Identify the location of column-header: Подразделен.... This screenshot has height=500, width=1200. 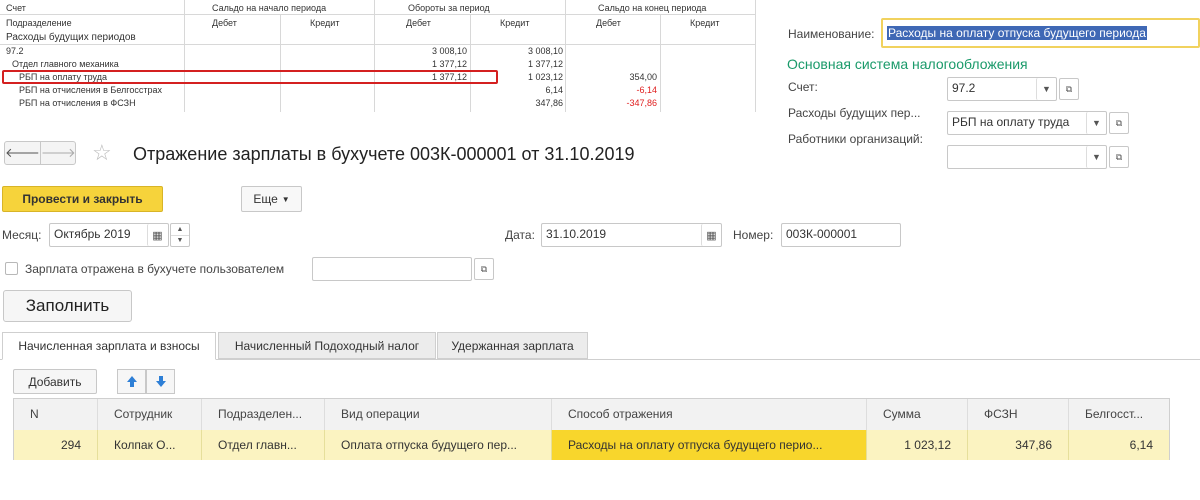
(263, 414).